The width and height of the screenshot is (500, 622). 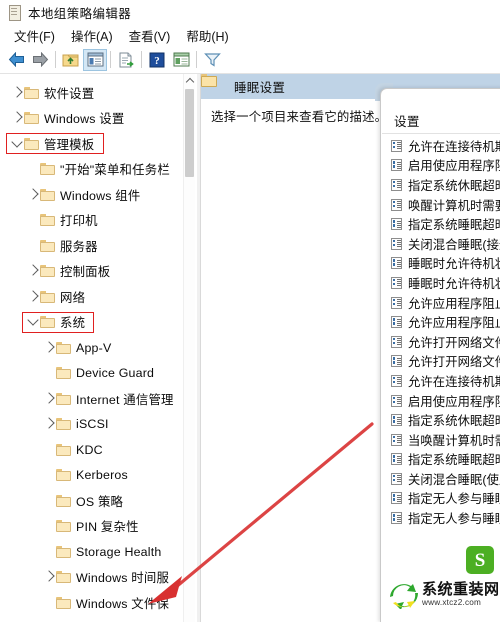 I want to click on menu-view: 查看(V), so click(x=150, y=35).